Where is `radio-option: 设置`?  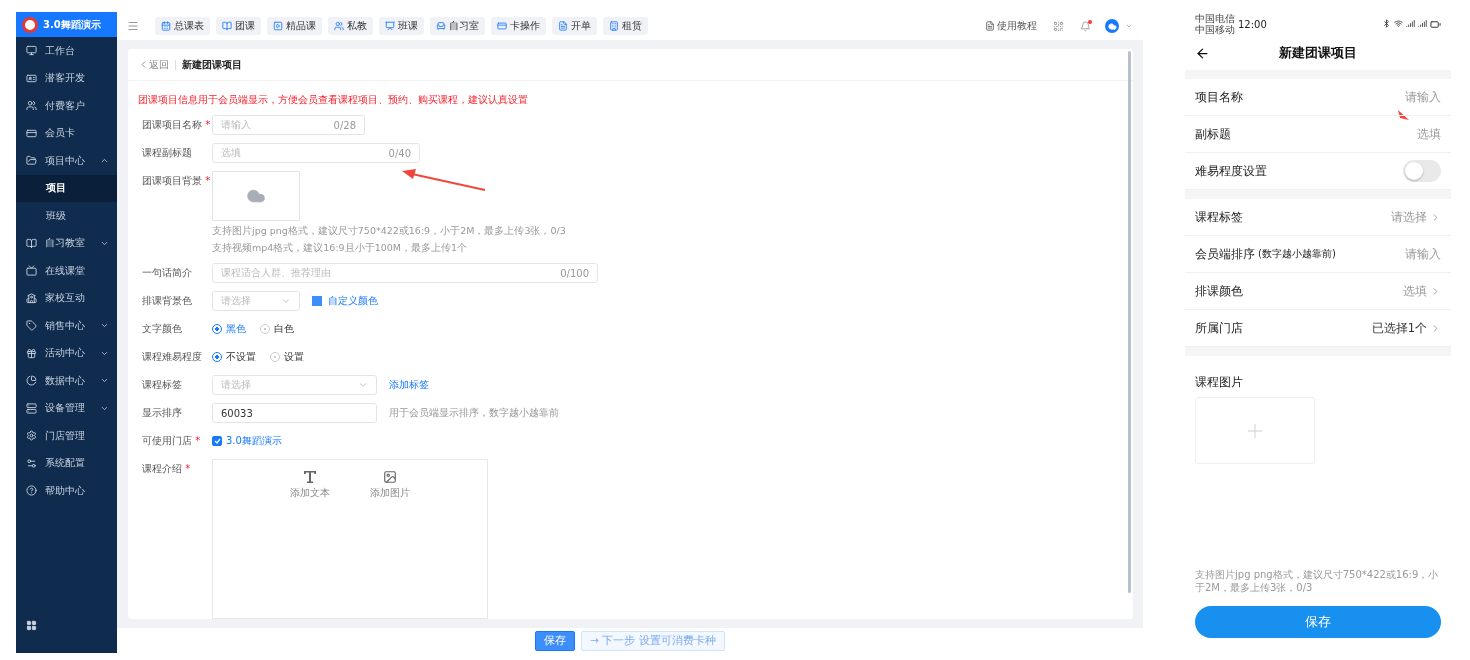 radio-option: 设置 is located at coordinates (287, 357).